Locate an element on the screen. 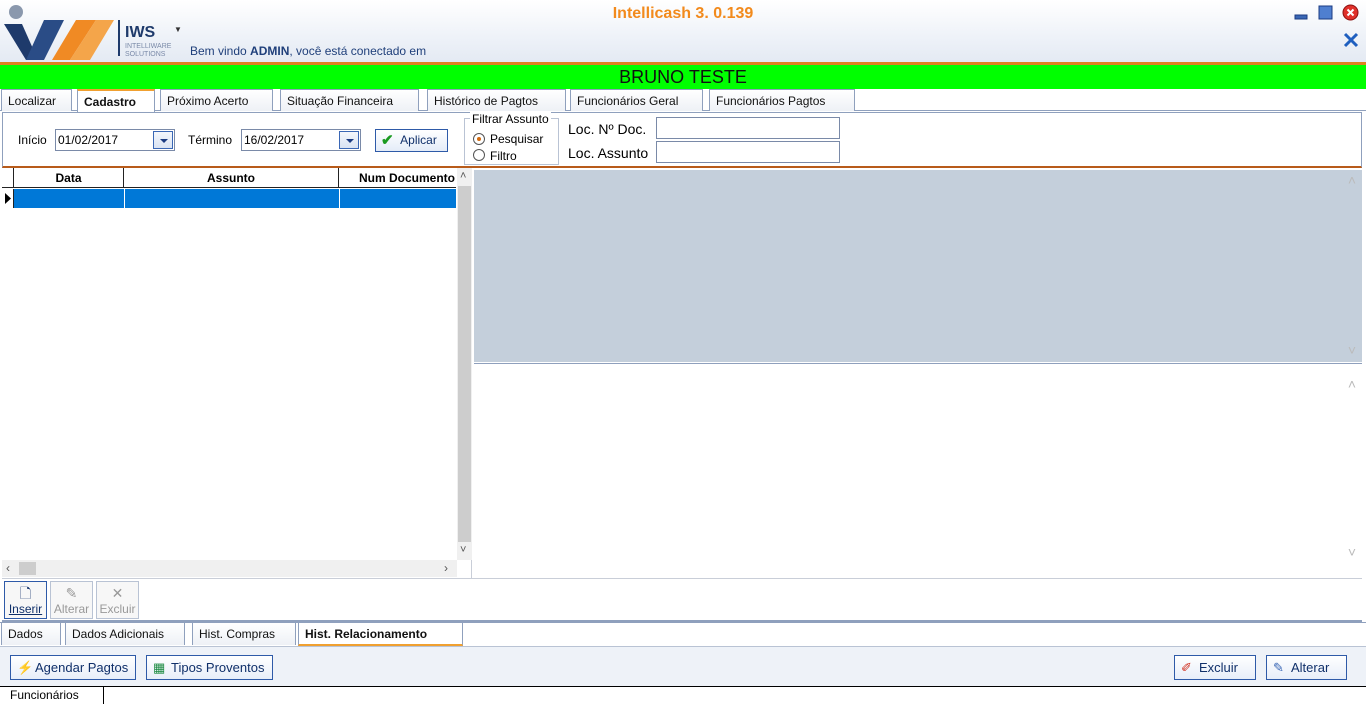 The height and width of the screenshot is (704, 1366). logo-subtitle-2: SOLUTIONS is located at coordinates (145, 54).